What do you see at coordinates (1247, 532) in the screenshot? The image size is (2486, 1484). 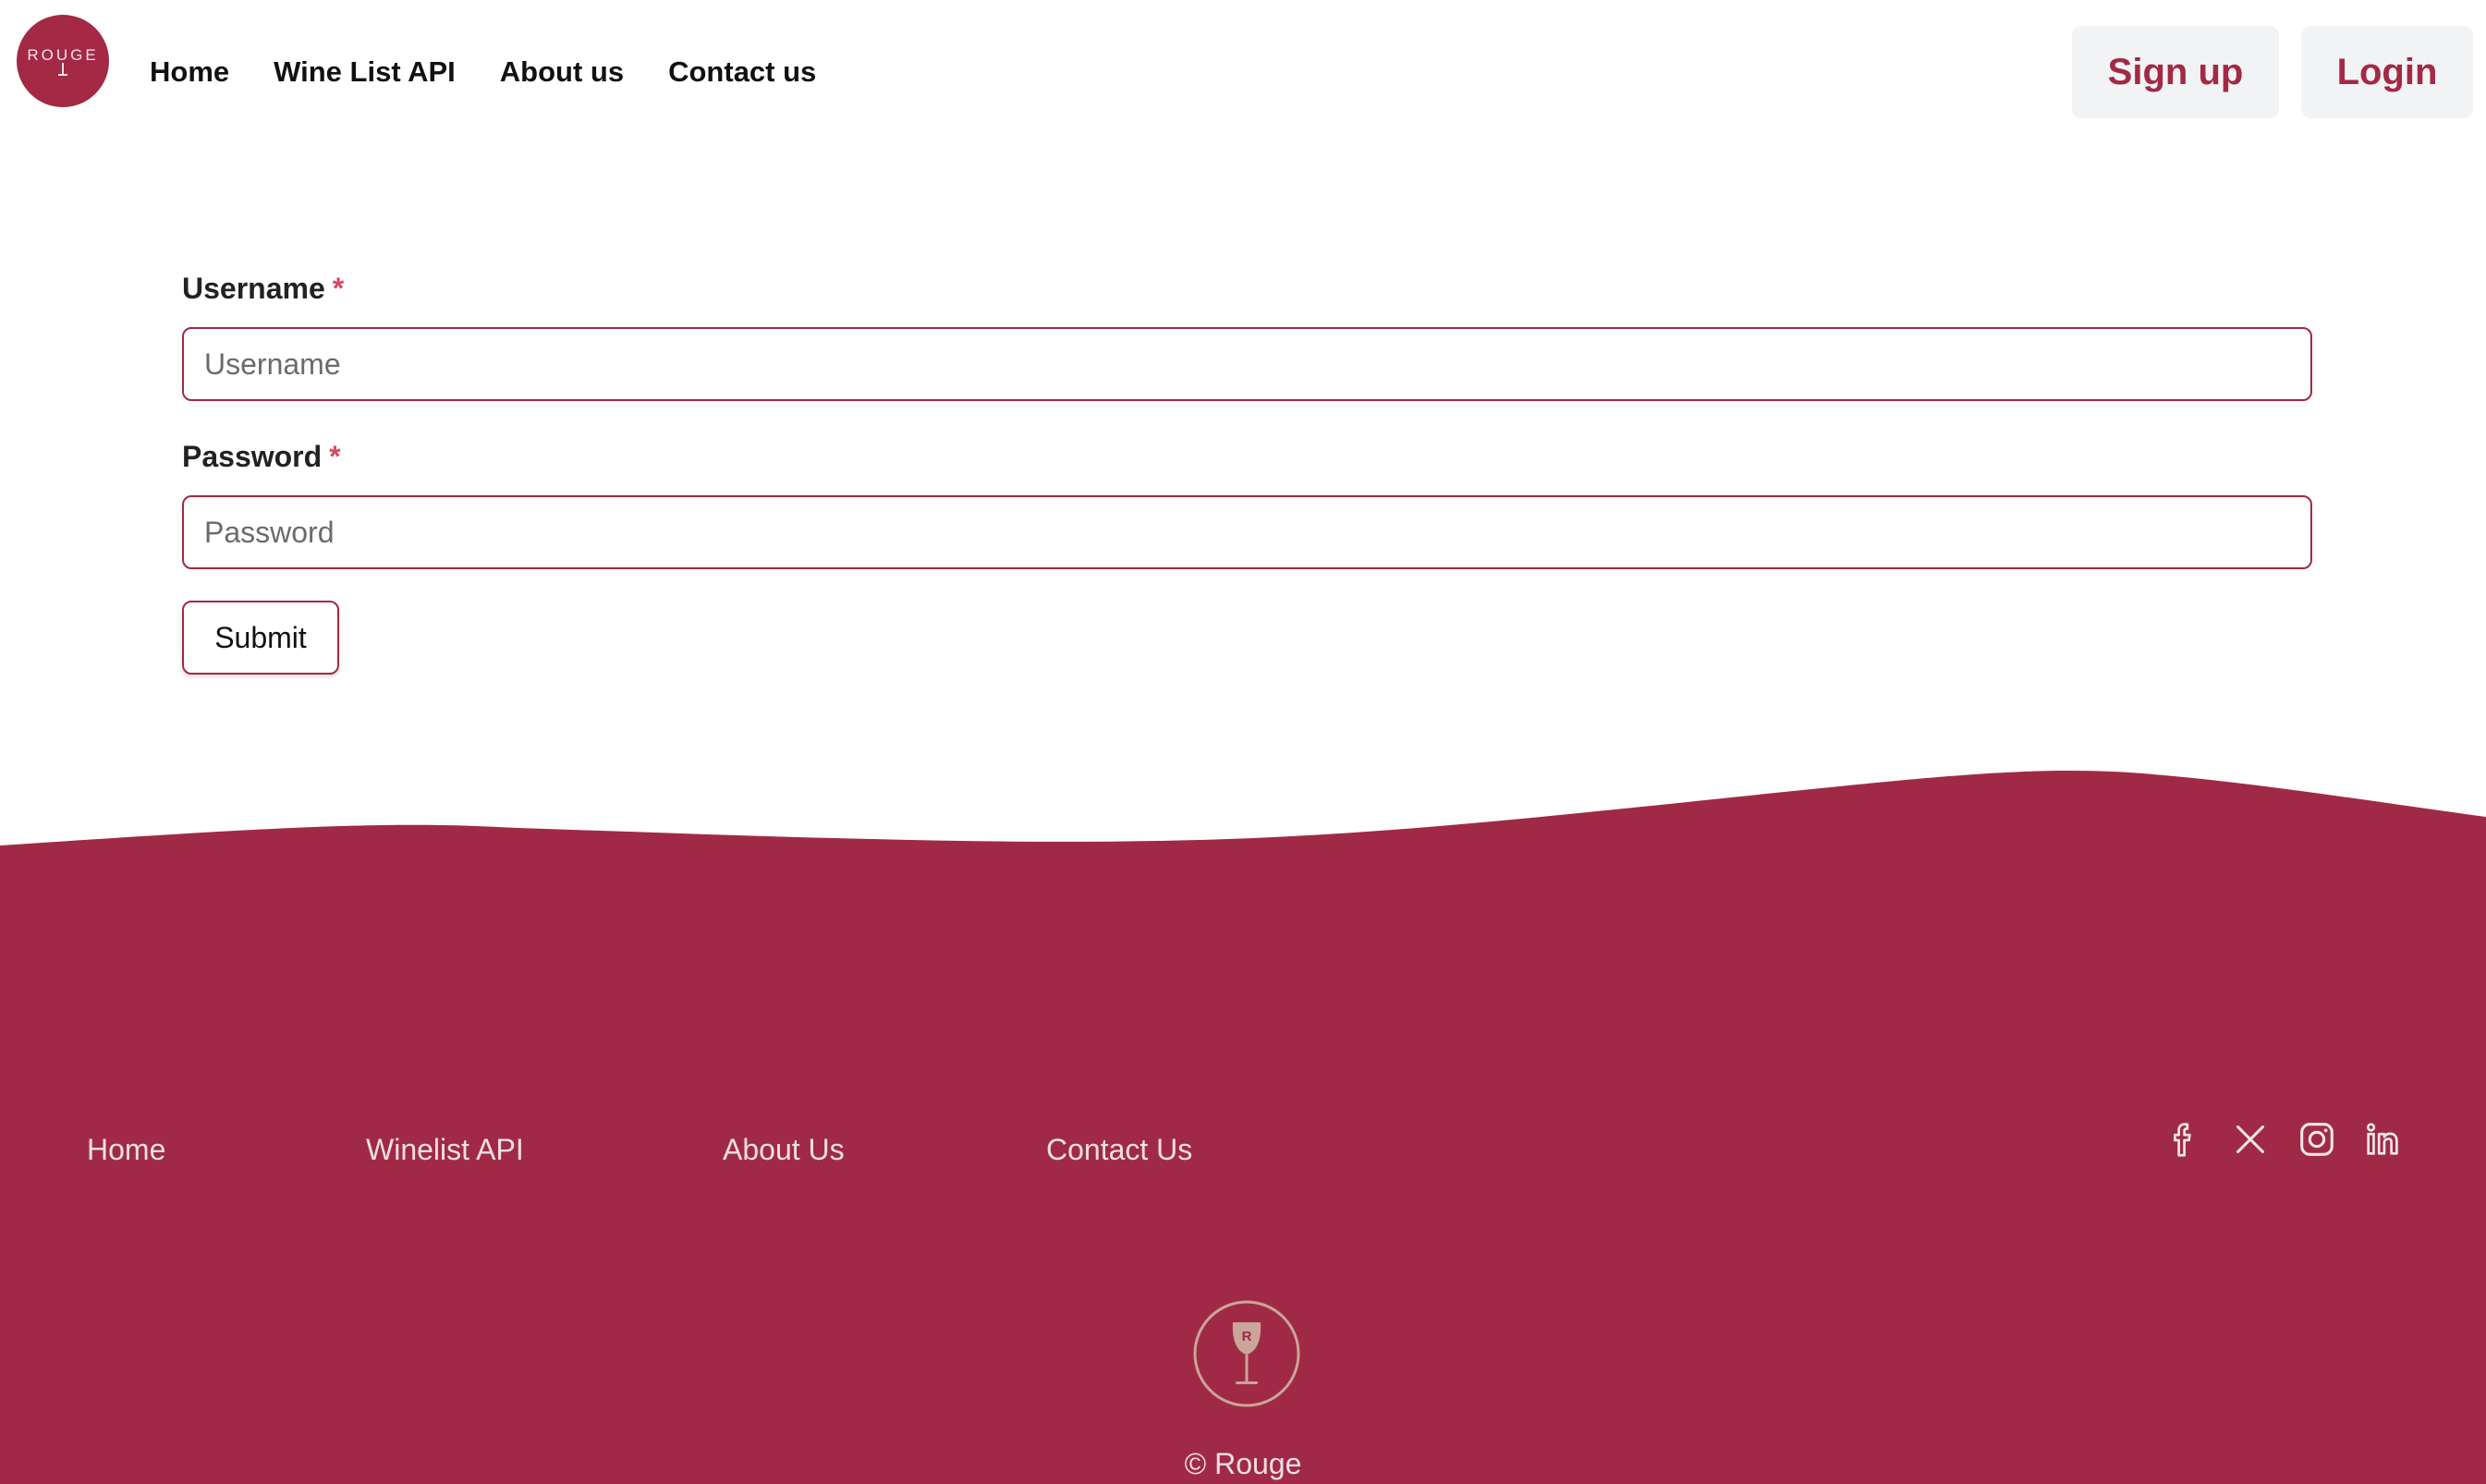 I see `password-input` at bounding box center [1247, 532].